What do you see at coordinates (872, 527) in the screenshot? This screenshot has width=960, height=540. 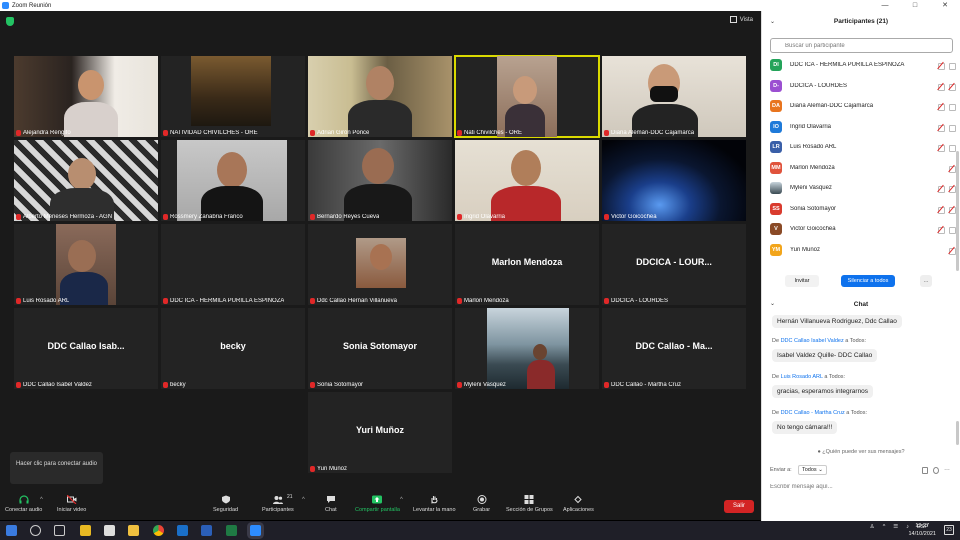 I see `people-tray-icon: ♙` at bounding box center [872, 527].